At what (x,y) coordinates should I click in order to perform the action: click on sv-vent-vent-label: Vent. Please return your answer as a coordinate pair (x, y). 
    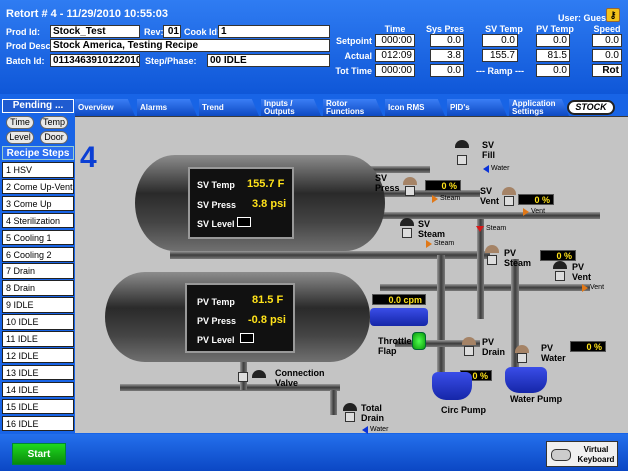
    Looking at the image, I should click on (538, 211).